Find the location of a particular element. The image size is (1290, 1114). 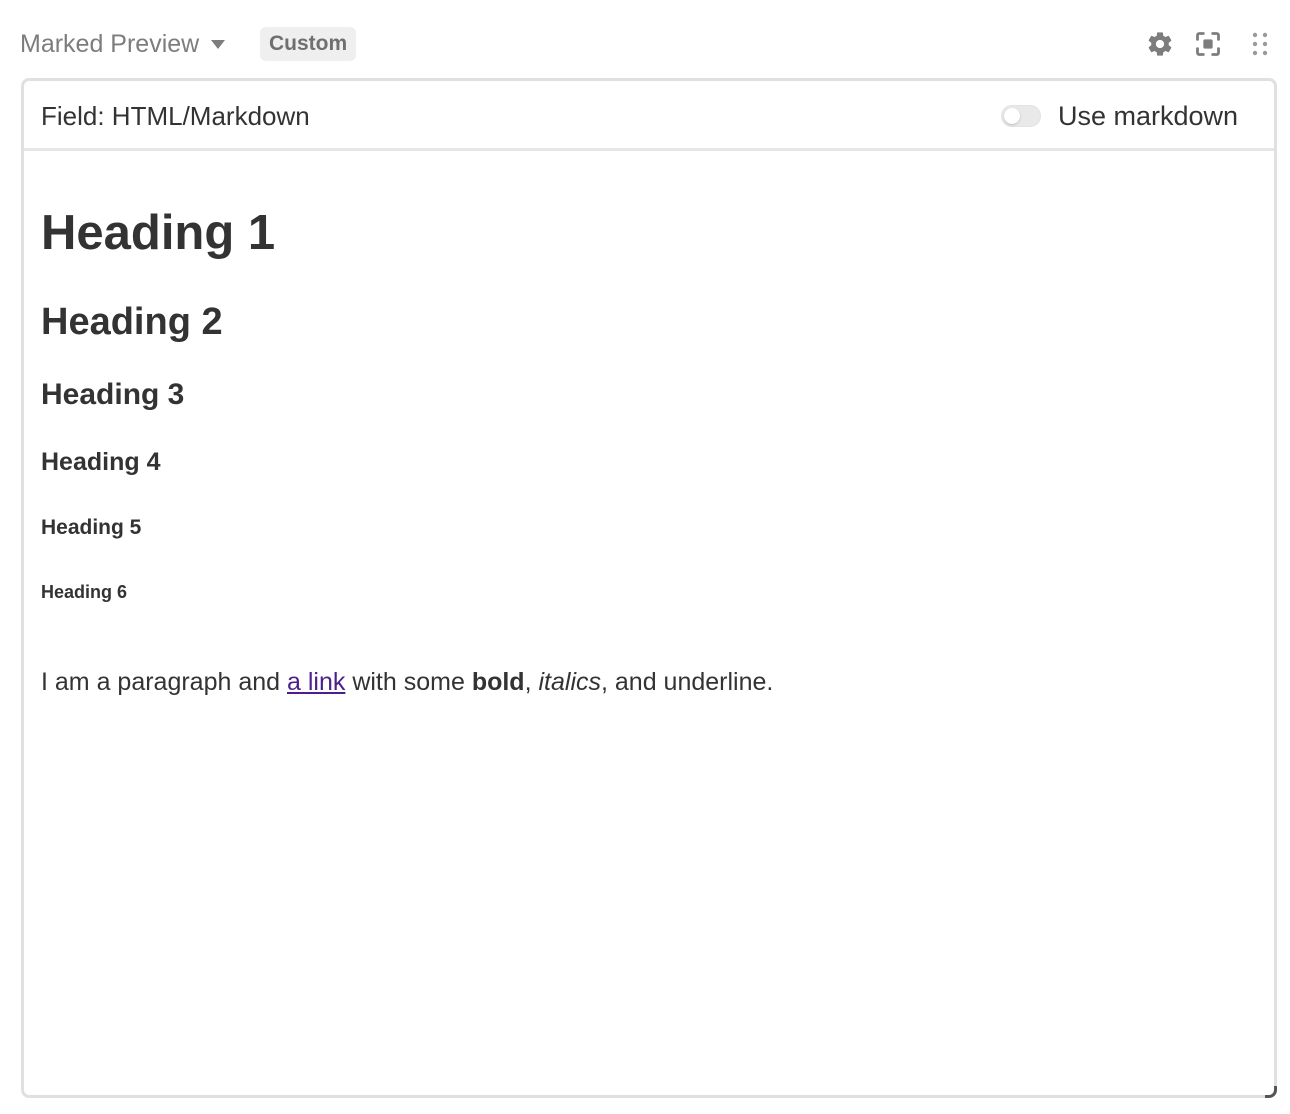

paragraph-bold: bold is located at coordinates (498, 682).